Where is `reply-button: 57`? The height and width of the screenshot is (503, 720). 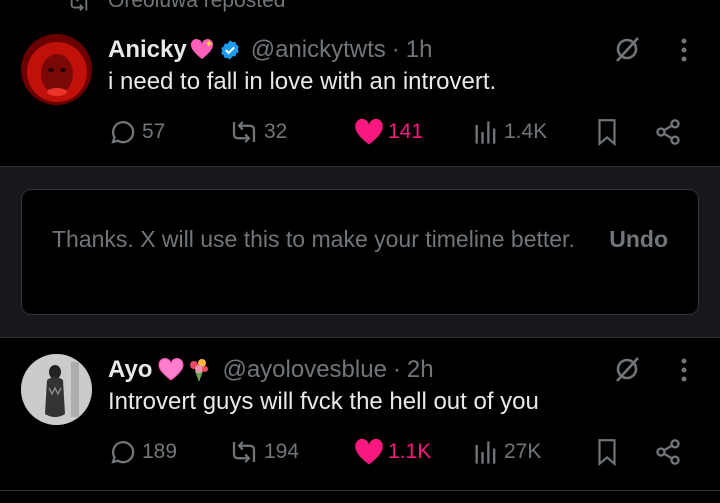 reply-button: 57 is located at coordinates (136, 132).